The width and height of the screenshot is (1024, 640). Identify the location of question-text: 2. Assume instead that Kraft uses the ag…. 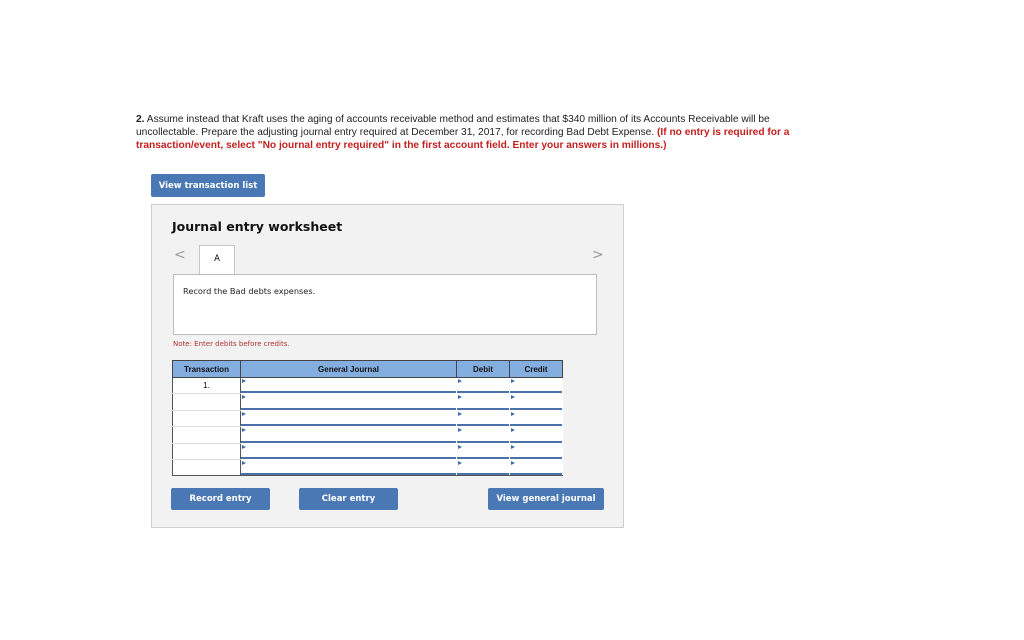
(481, 132).